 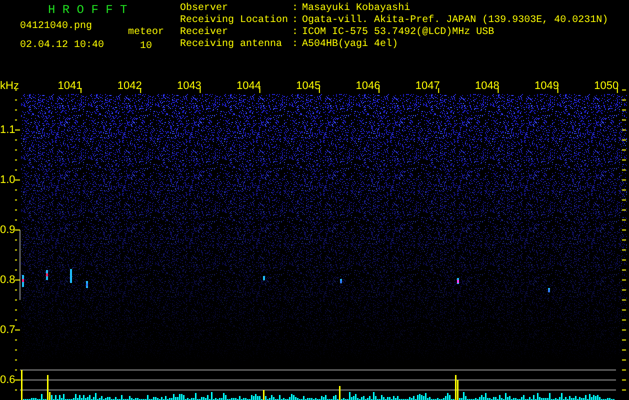 I want to click on info-value: Masayuki Kobayashi, so click(x=357, y=8).